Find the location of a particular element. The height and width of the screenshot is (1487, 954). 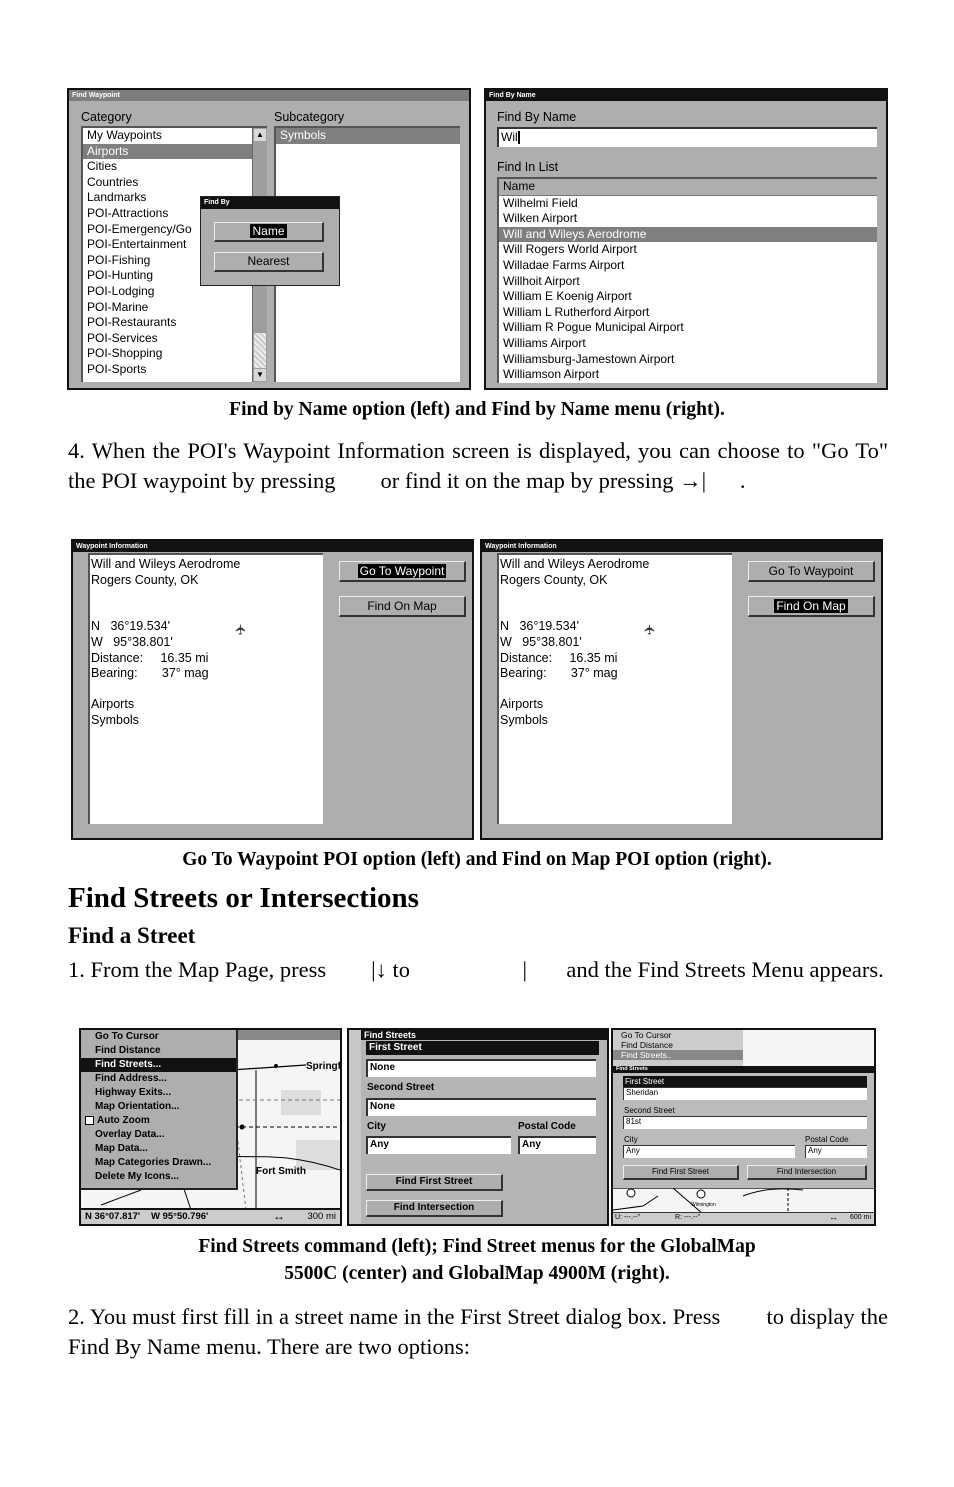

dialog-title: Find By is located at coordinates (270, 203).